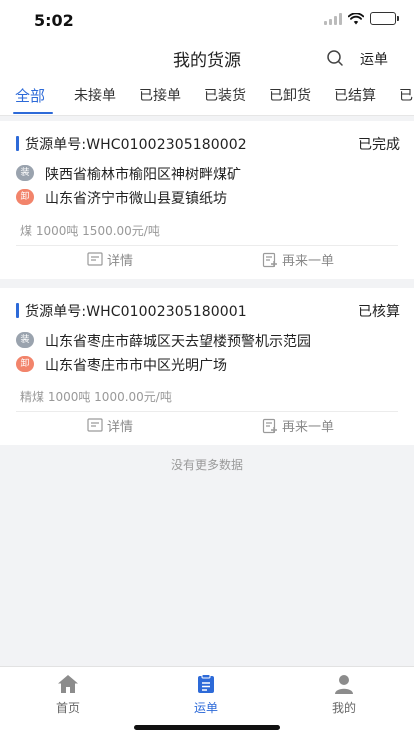  Describe the element at coordinates (374, 59) in the screenshot. I see `waybill-nav-button: 运单` at that location.